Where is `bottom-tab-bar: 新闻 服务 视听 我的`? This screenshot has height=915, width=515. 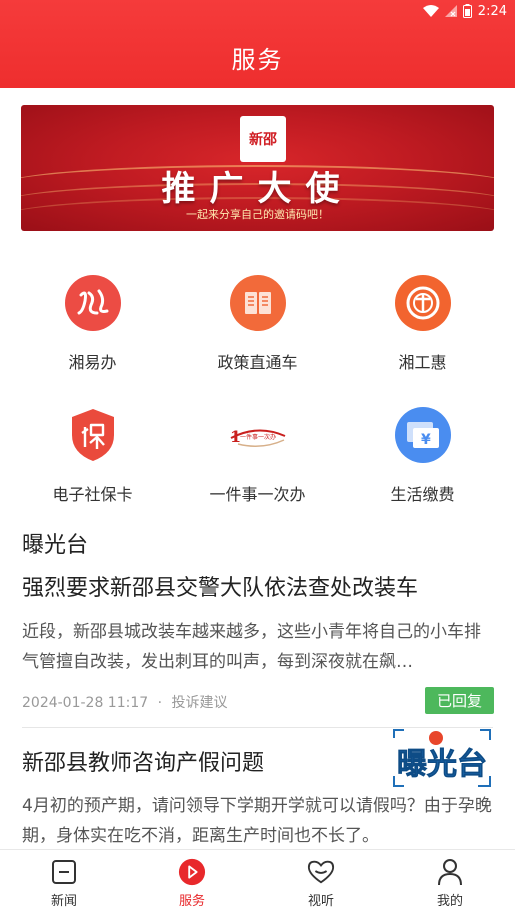 bottom-tab-bar: 新闻 服务 视听 我的 is located at coordinates (257, 882).